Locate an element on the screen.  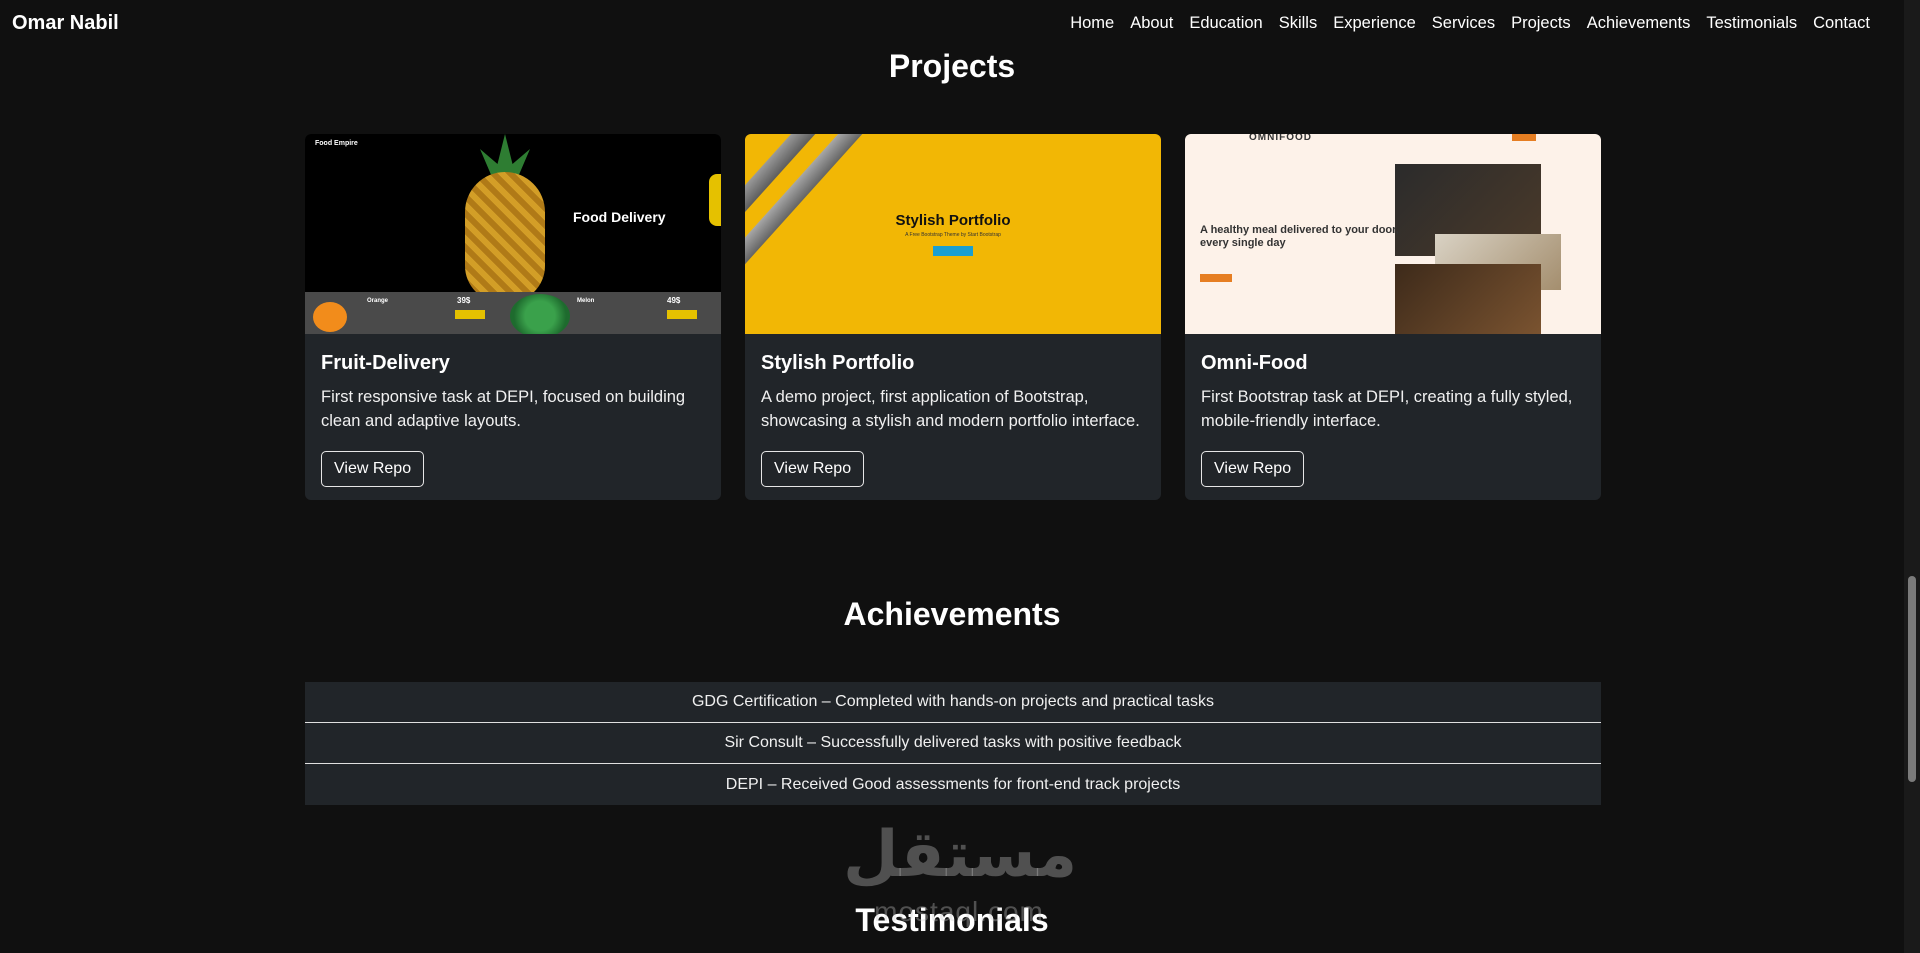
projects-title: Projects is located at coordinates (952, 66).